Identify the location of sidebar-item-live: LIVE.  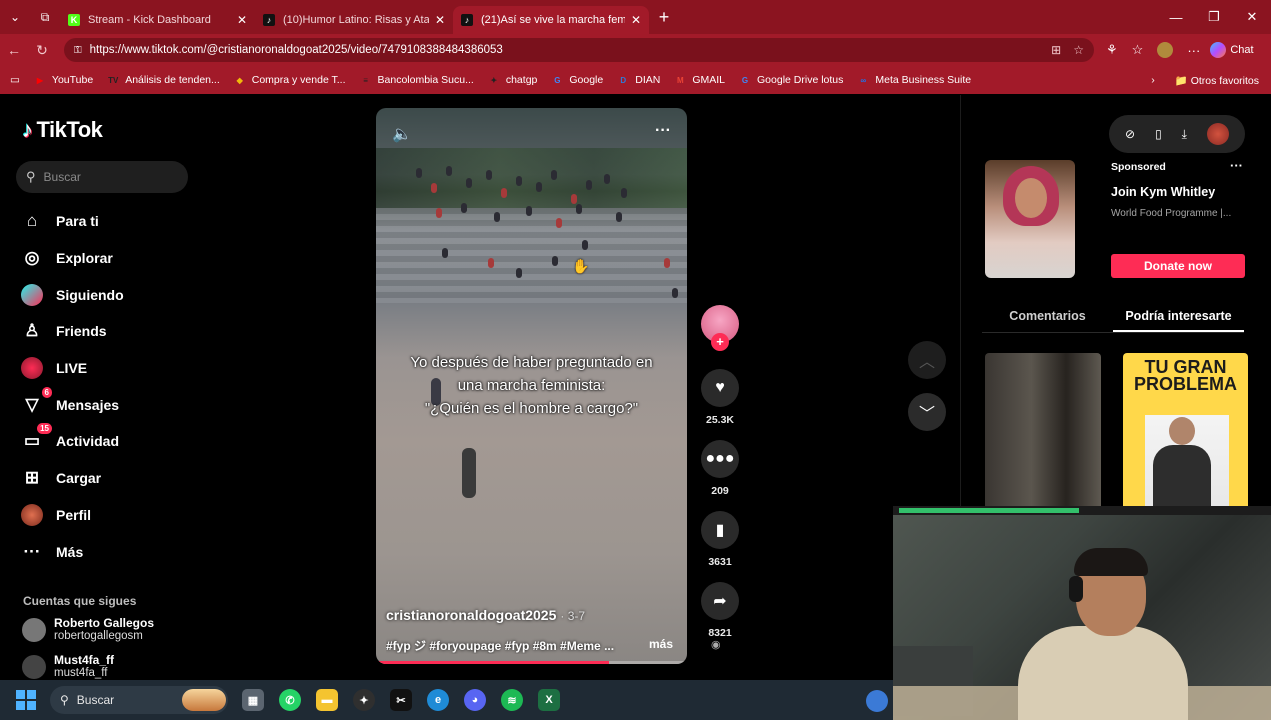
(115, 368).